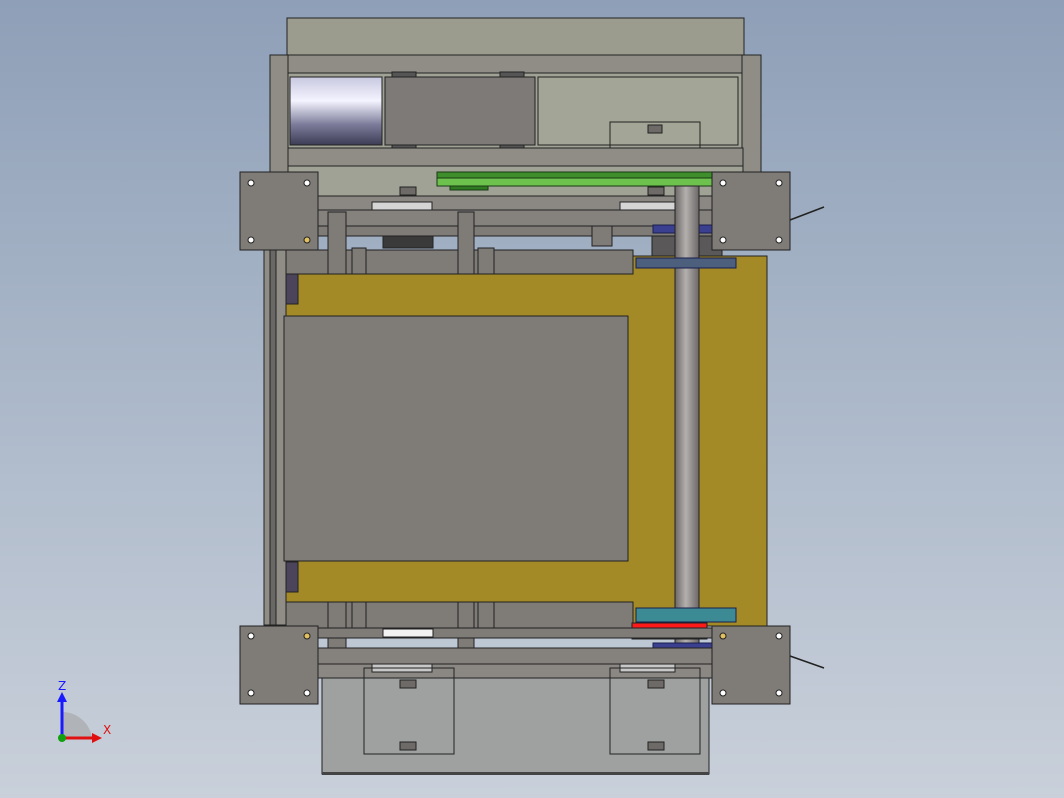 This screenshot has height=798, width=1064. I want to click on lower-rails, so click(510, 653).